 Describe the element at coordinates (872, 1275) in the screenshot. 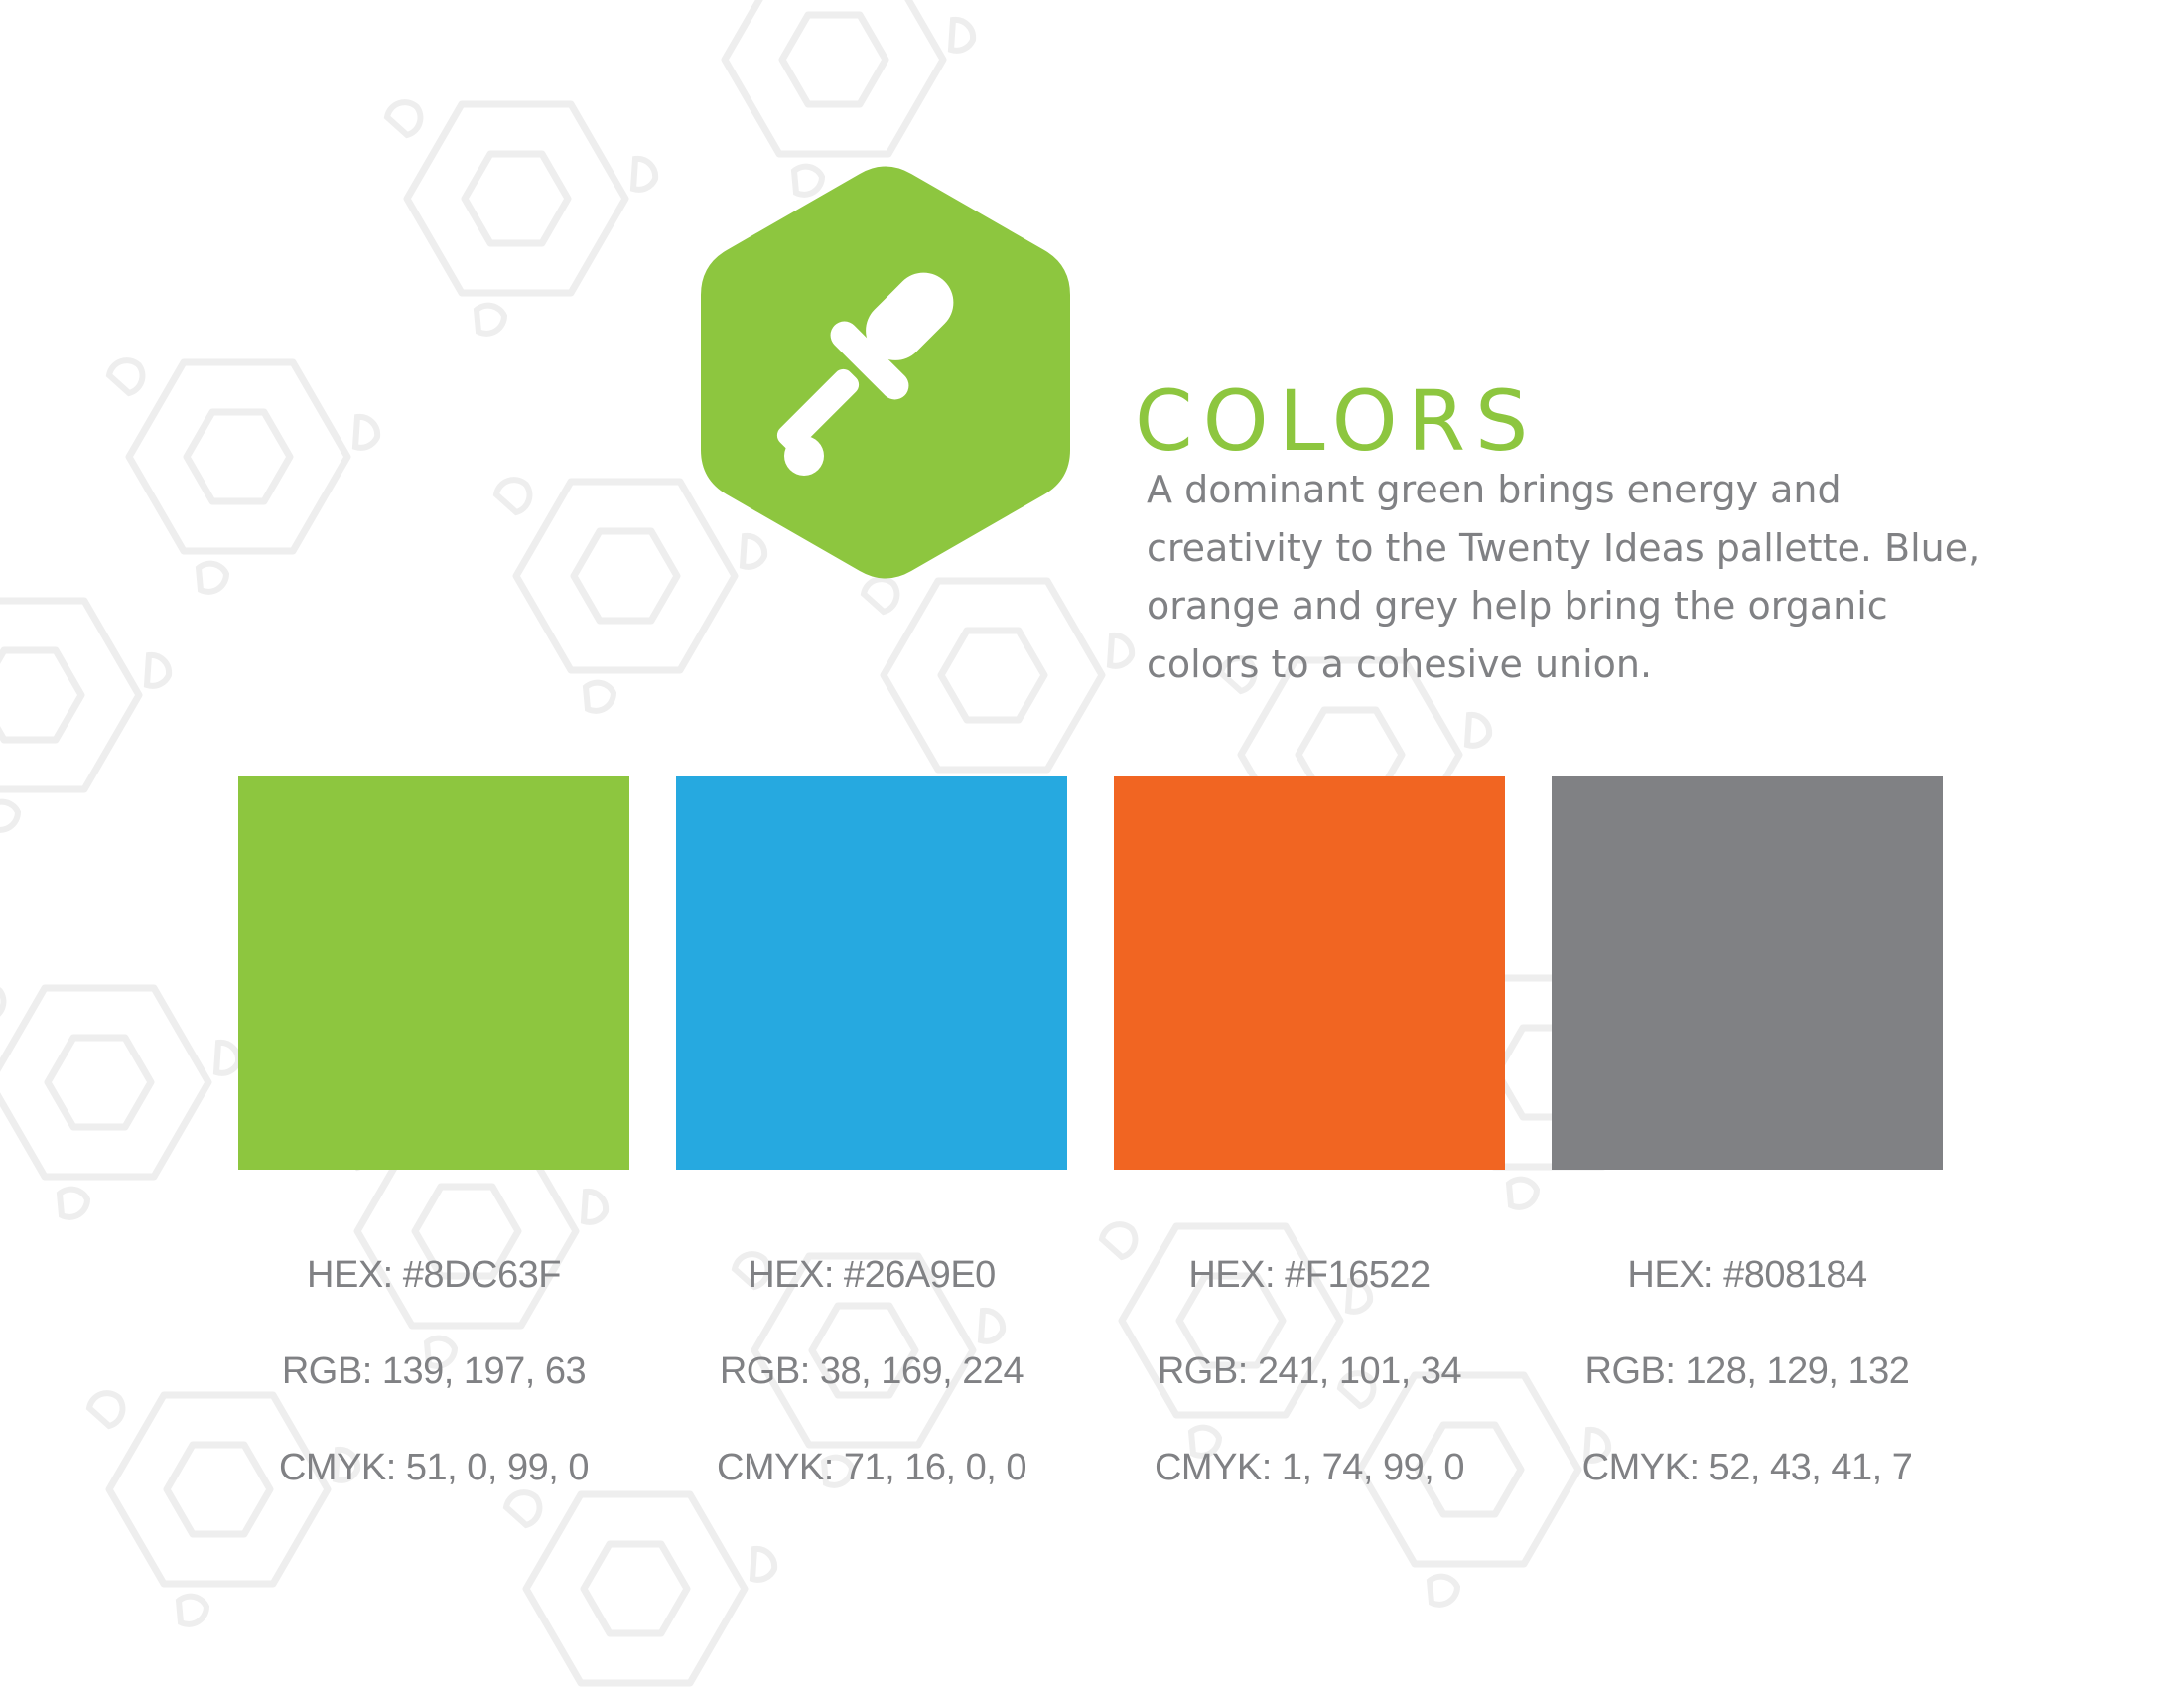

I see `hex-value: HEX: #26A9E0` at that location.